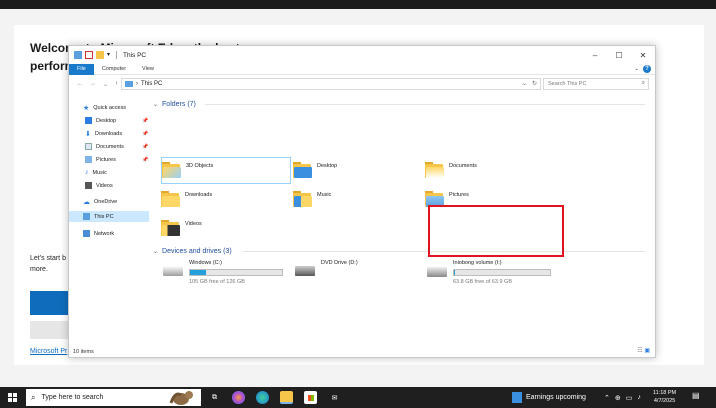 This screenshot has width=716, height=408. I want to click on network-tray-icon: ⊕, so click(618, 398).